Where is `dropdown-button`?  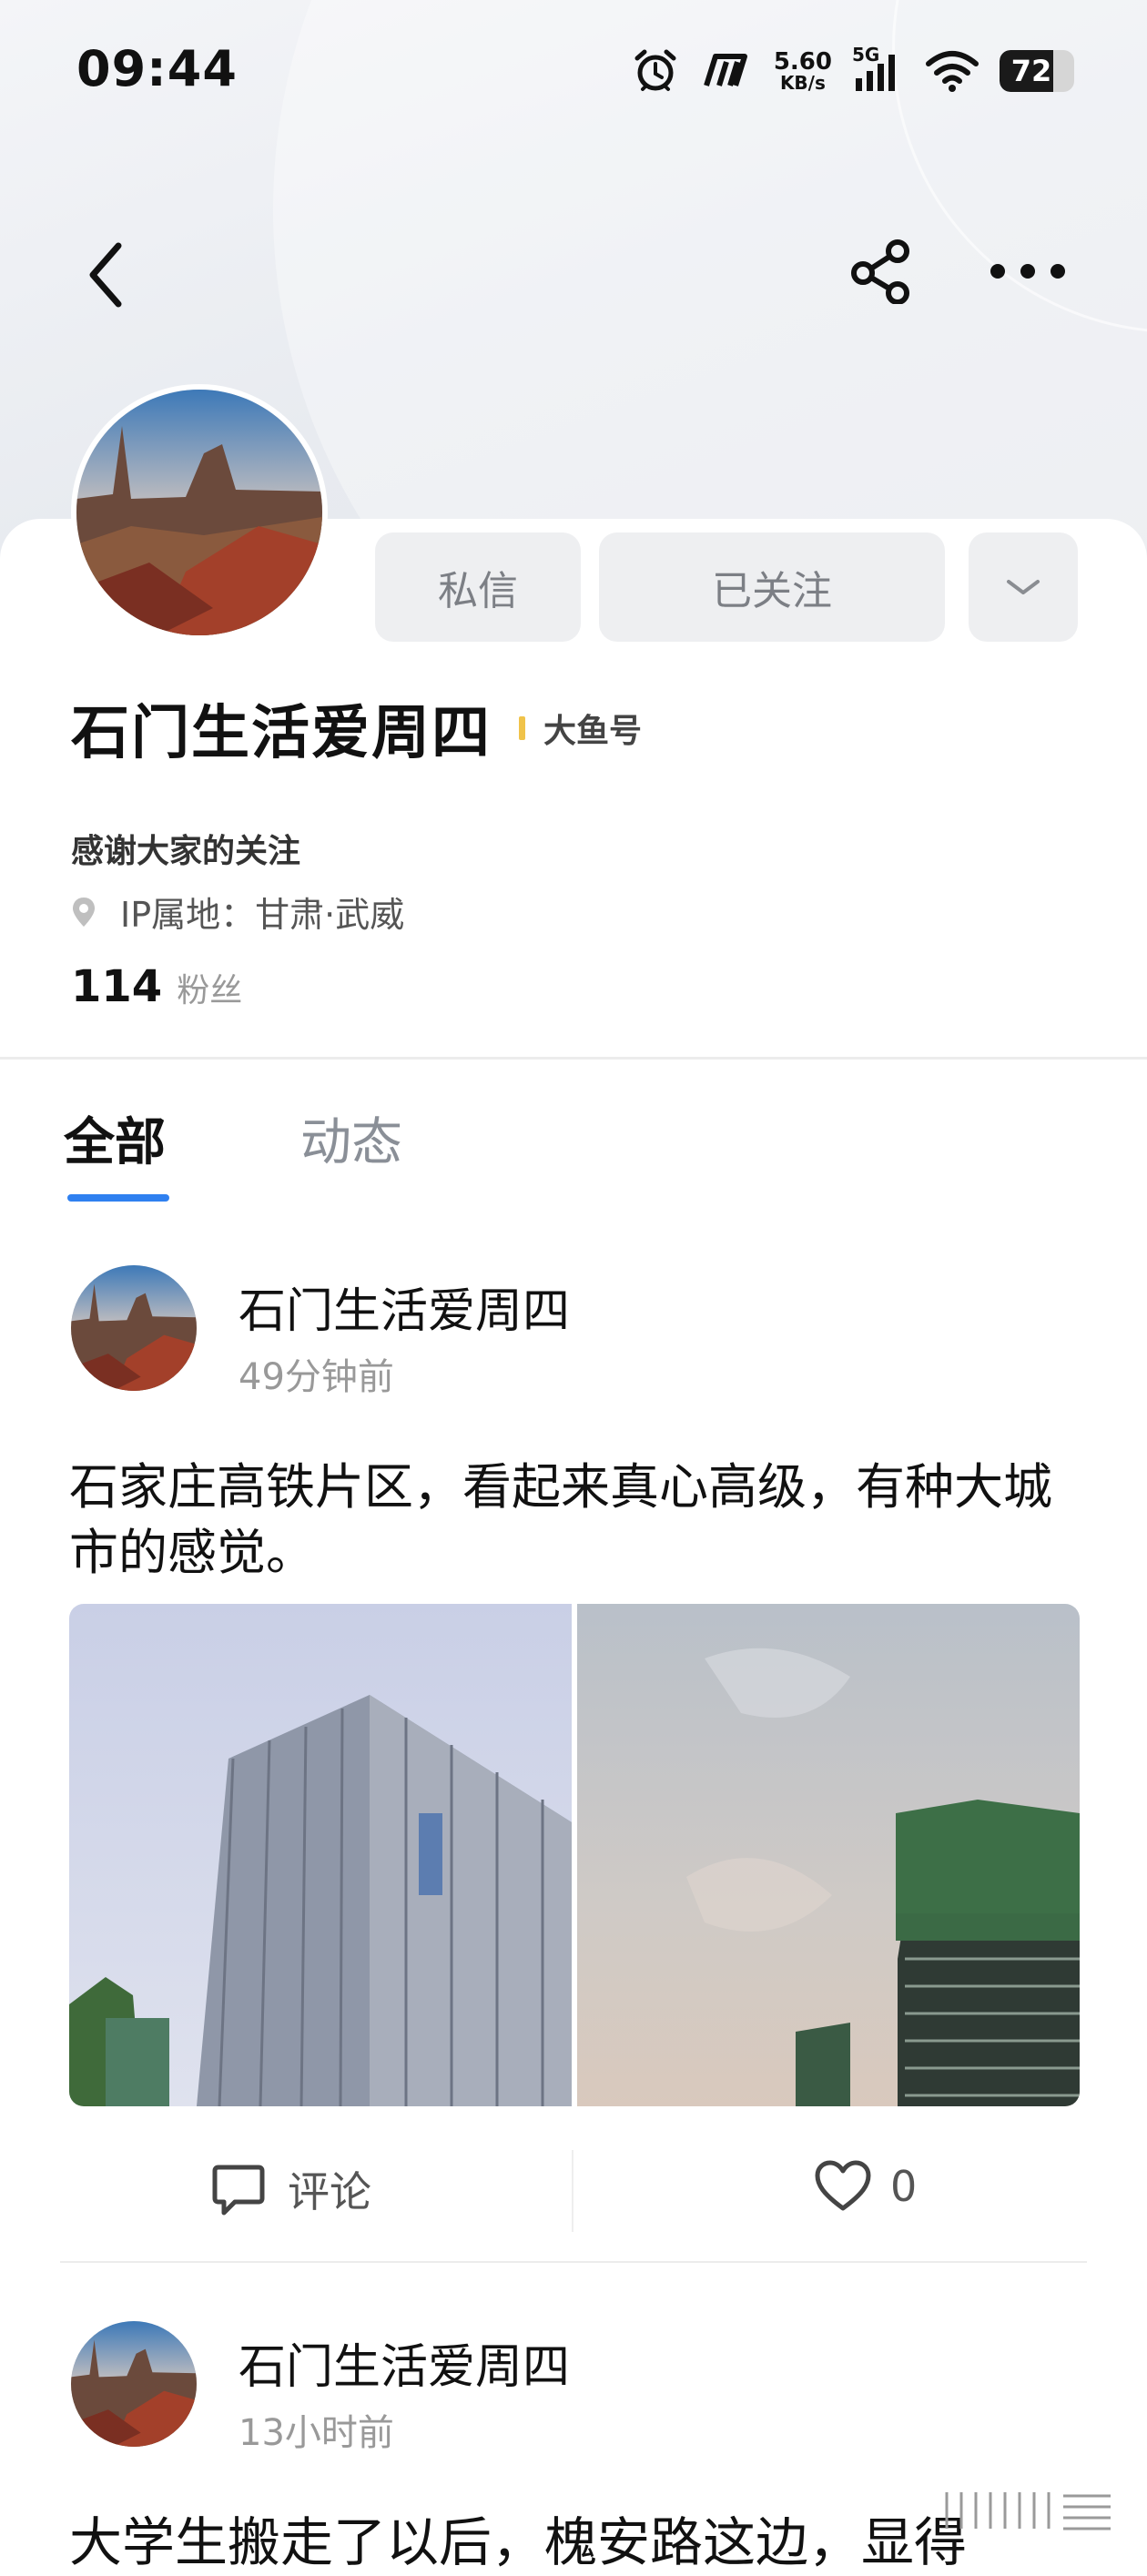
dropdown-button is located at coordinates (1023, 587).